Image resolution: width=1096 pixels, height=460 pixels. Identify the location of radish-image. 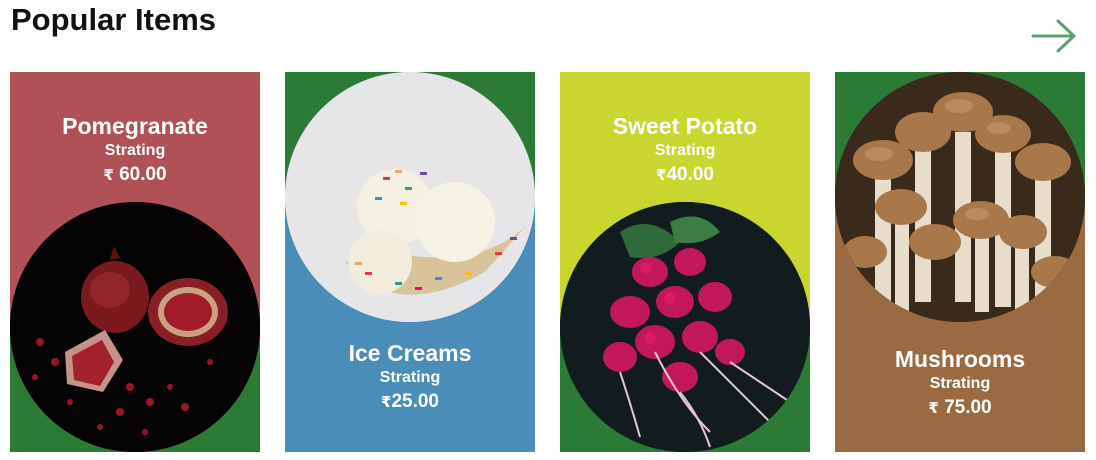
(685, 327).